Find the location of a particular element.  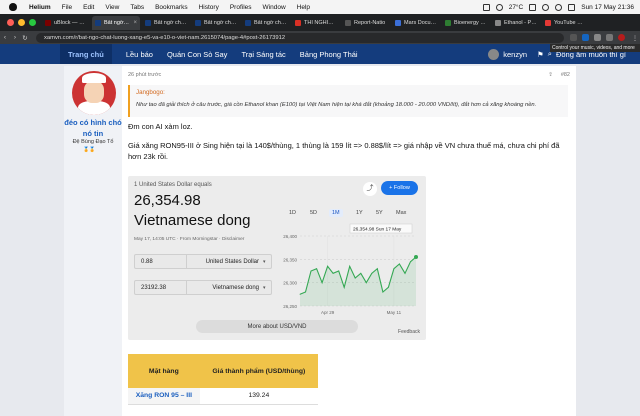

menu-window: Window is located at coordinates (274, 7).